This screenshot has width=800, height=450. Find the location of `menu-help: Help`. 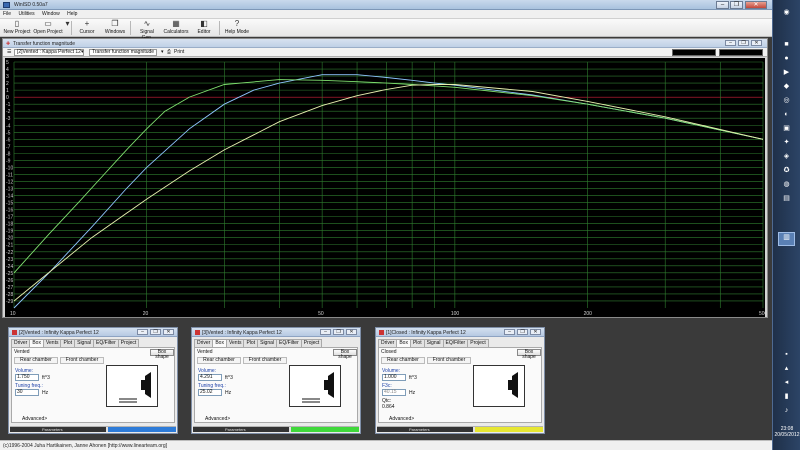

menu-help: Help is located at coordinates (72, 14).